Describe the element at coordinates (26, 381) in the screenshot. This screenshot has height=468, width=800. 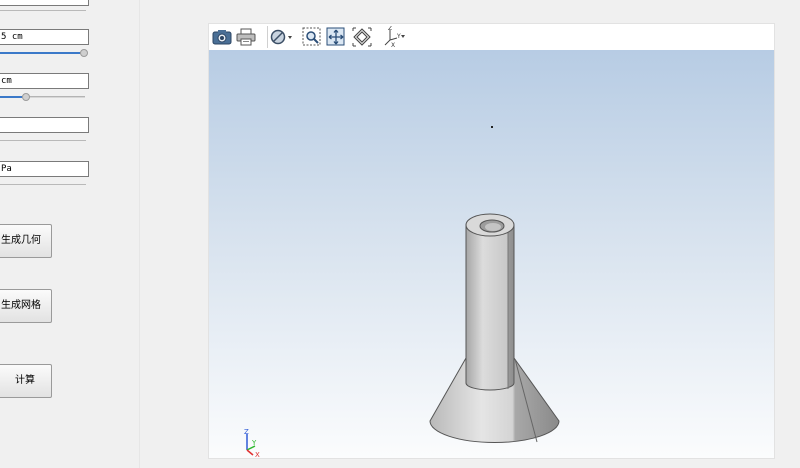
I see `compute-button: 计算` at that location.